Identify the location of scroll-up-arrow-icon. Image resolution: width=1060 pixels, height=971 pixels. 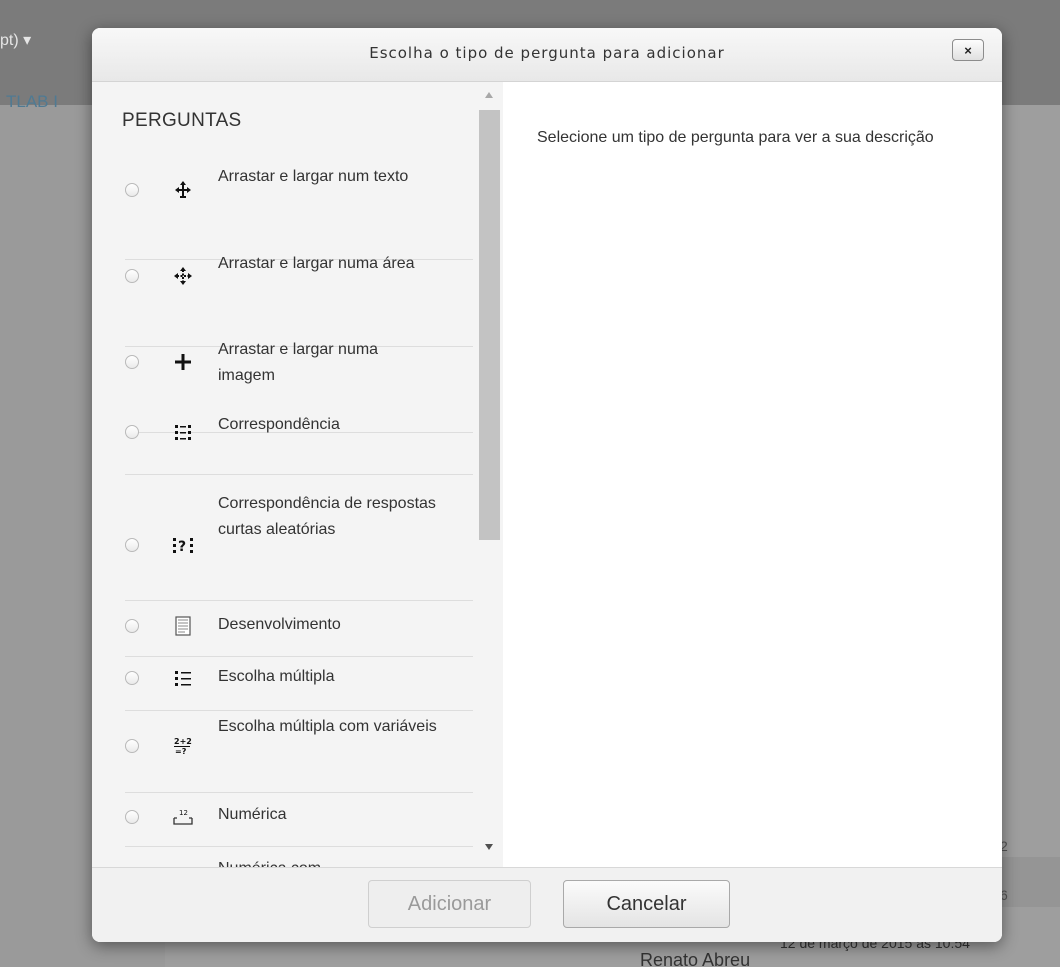
(489, 95).